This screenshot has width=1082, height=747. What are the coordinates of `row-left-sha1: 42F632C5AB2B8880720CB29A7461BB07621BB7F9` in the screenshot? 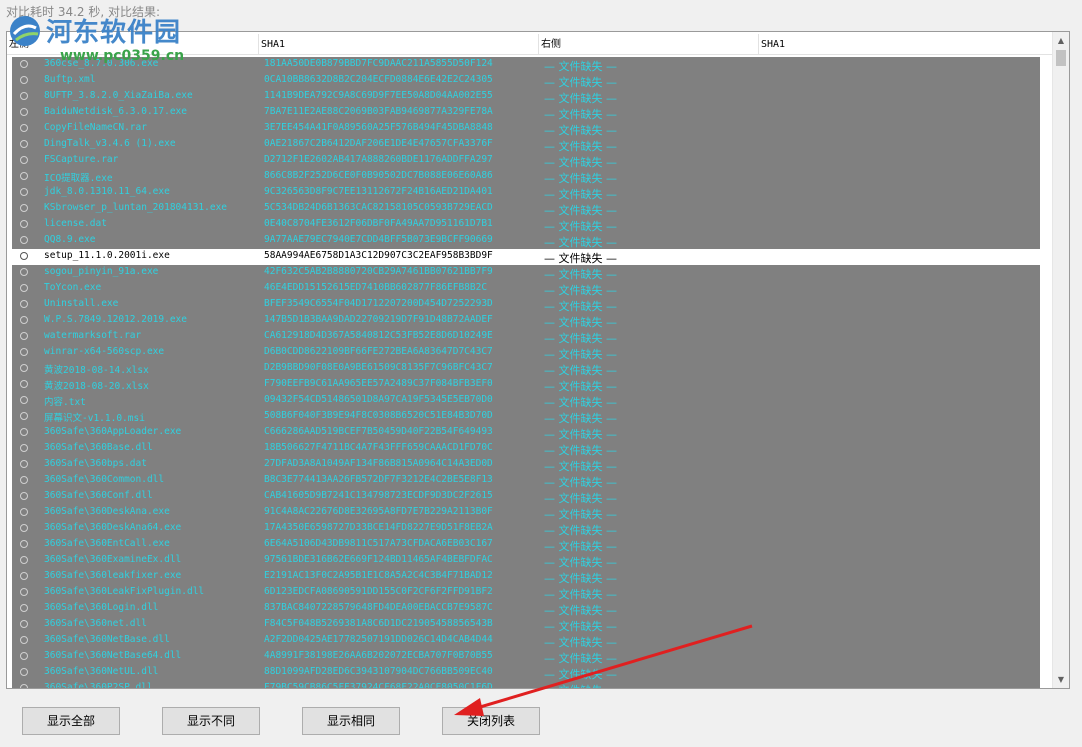 It's located at (378, 271).